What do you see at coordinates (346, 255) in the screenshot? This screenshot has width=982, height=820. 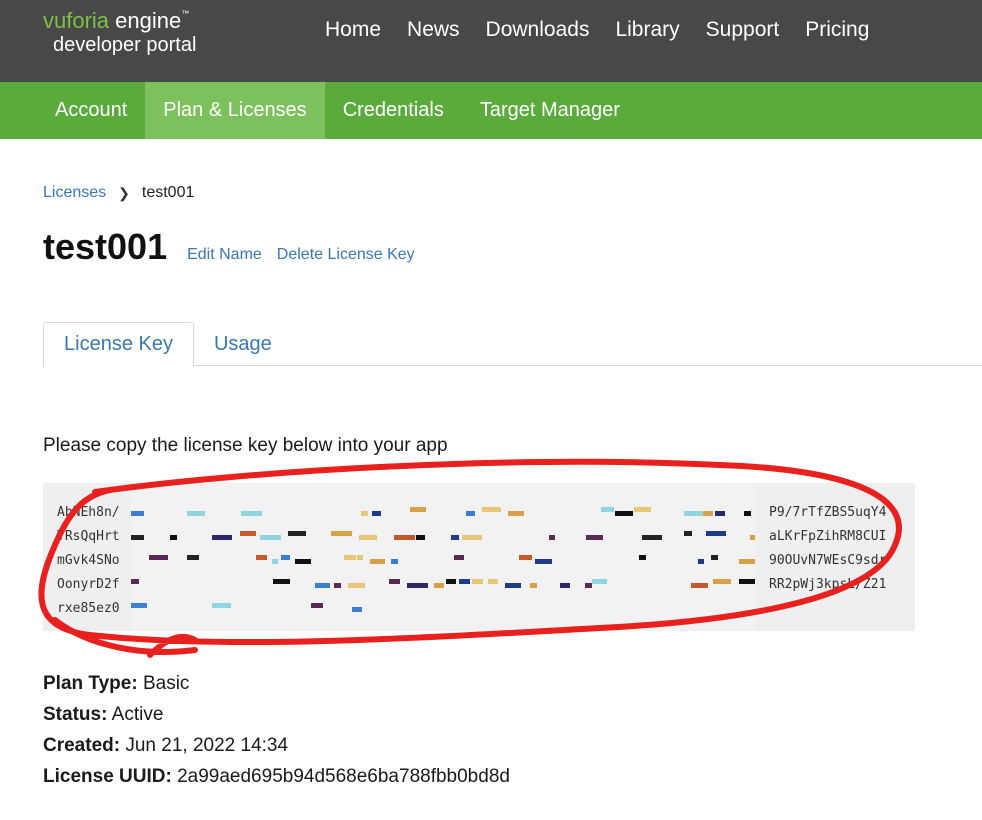 I see `delete-license-key-link: Delete License Key` at bounding box center [346, 255].